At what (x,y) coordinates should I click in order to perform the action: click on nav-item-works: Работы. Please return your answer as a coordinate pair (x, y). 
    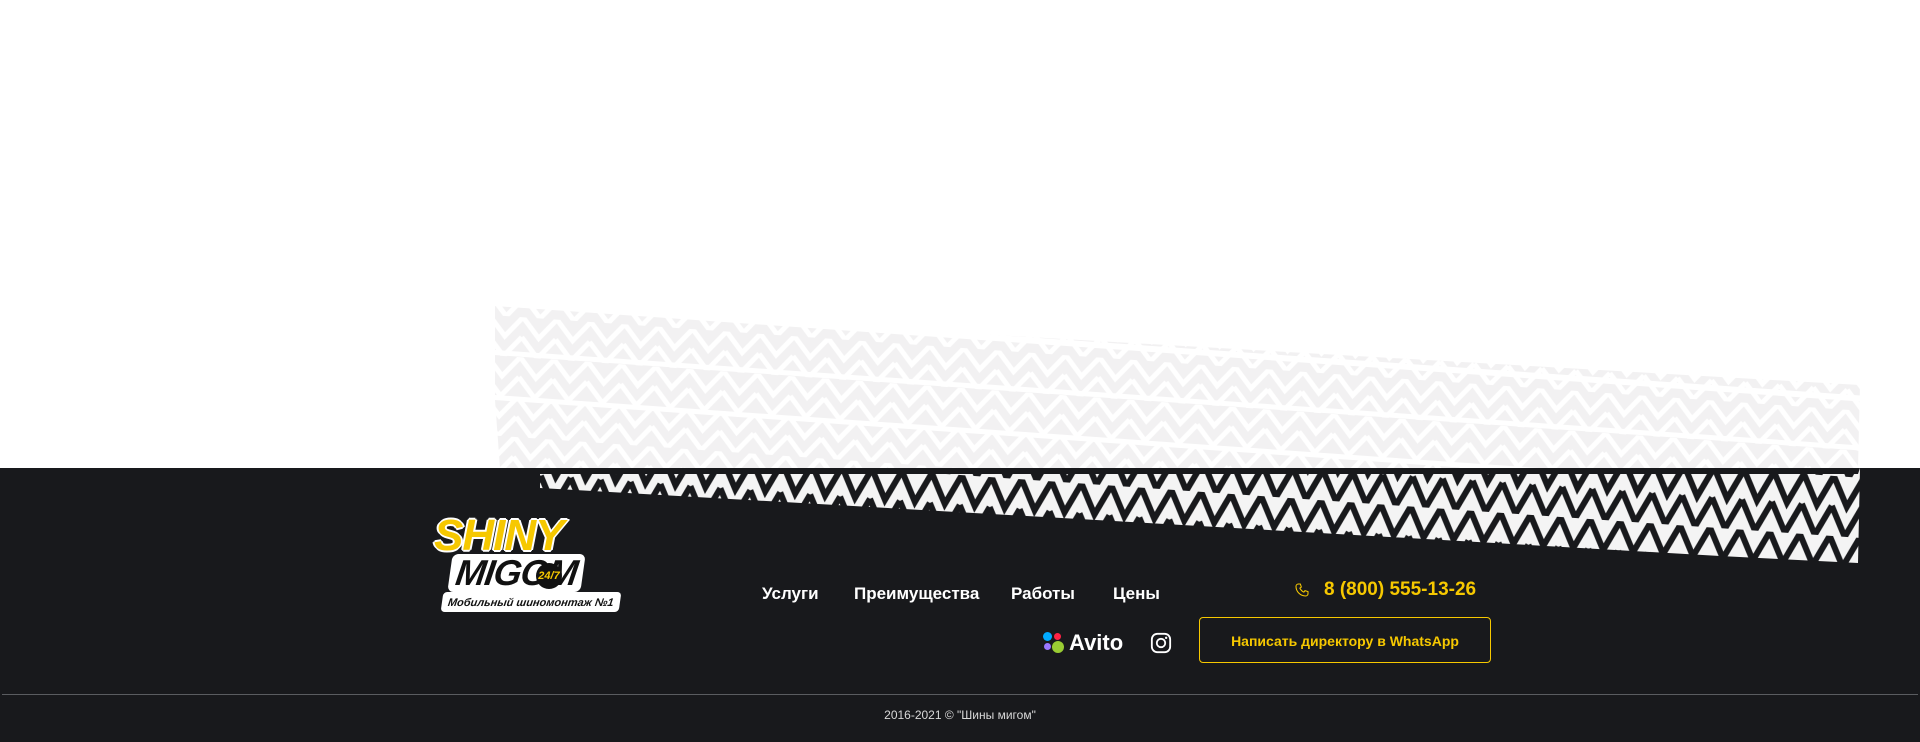
    Looking at the image, I should click on (1043, 594).